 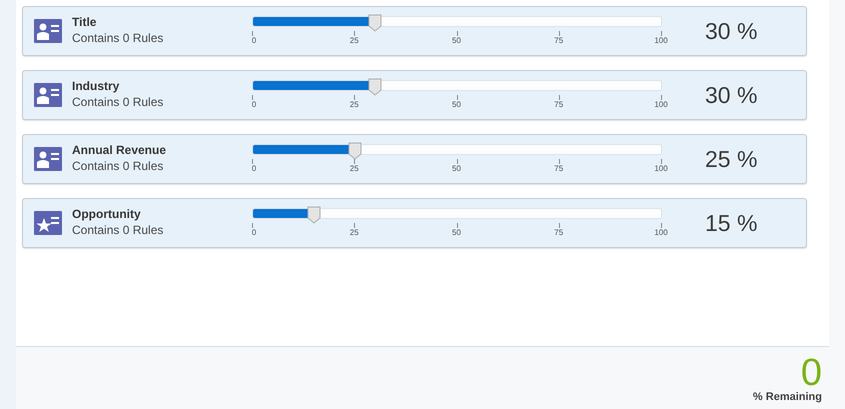 What do you see at coordinates (96, 86) in the screenshot?
I see `category-name: Industry` at bounding box center [96, 86].